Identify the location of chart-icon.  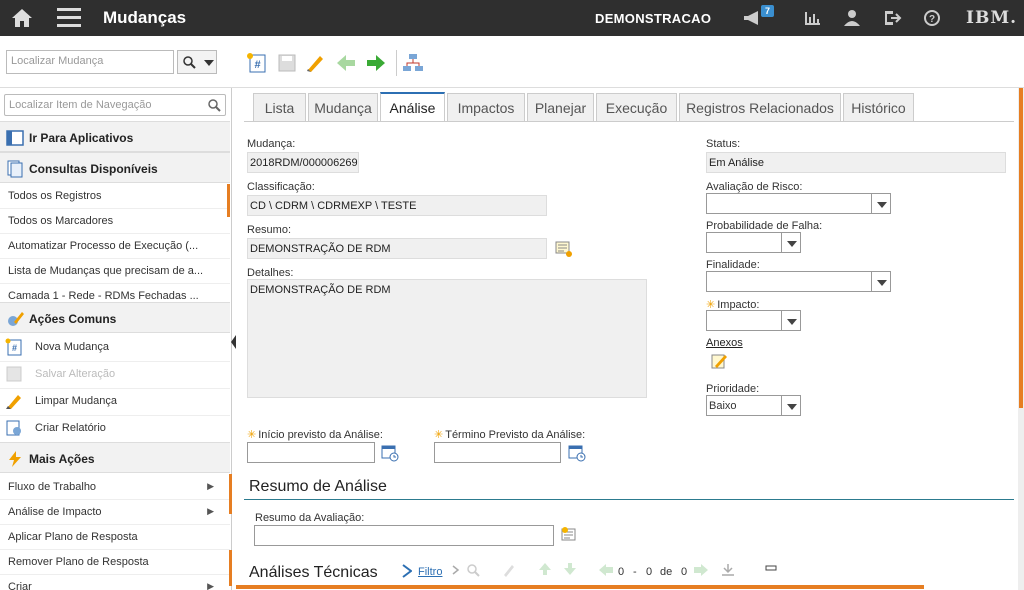
(813, 18).